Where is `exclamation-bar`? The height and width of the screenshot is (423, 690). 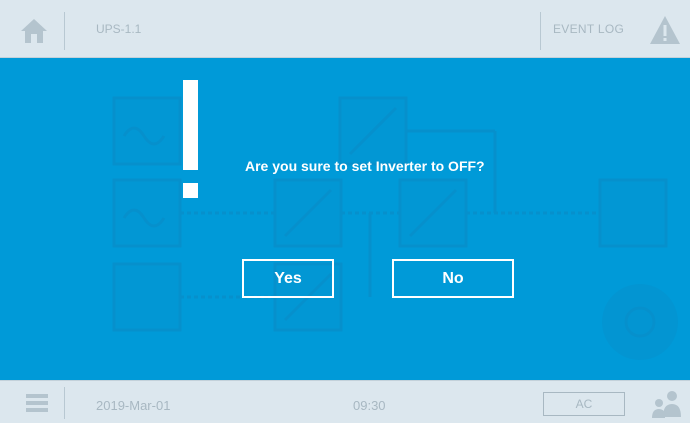 exclamation-bar is located at coordinates (190, 125).